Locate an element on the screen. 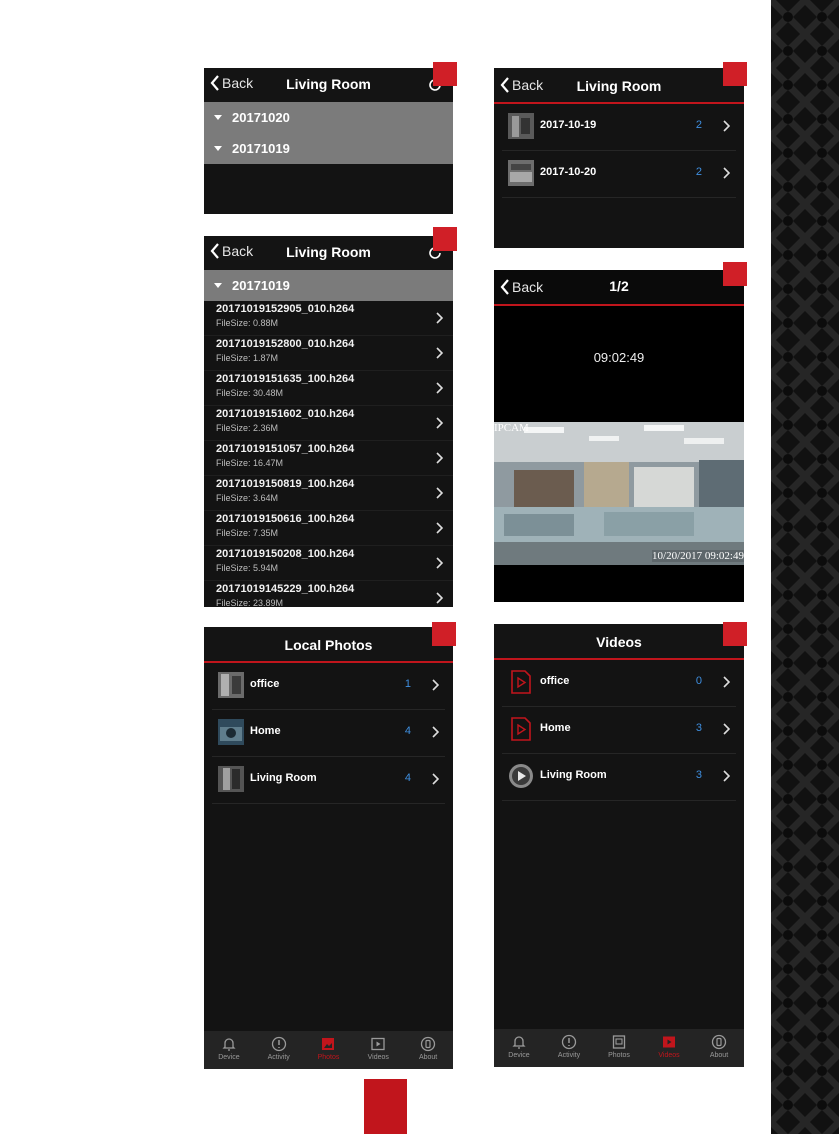 This screenshot has height=1134, width=839. album-item: Living Room 4 is located at coordinates (328, 780).